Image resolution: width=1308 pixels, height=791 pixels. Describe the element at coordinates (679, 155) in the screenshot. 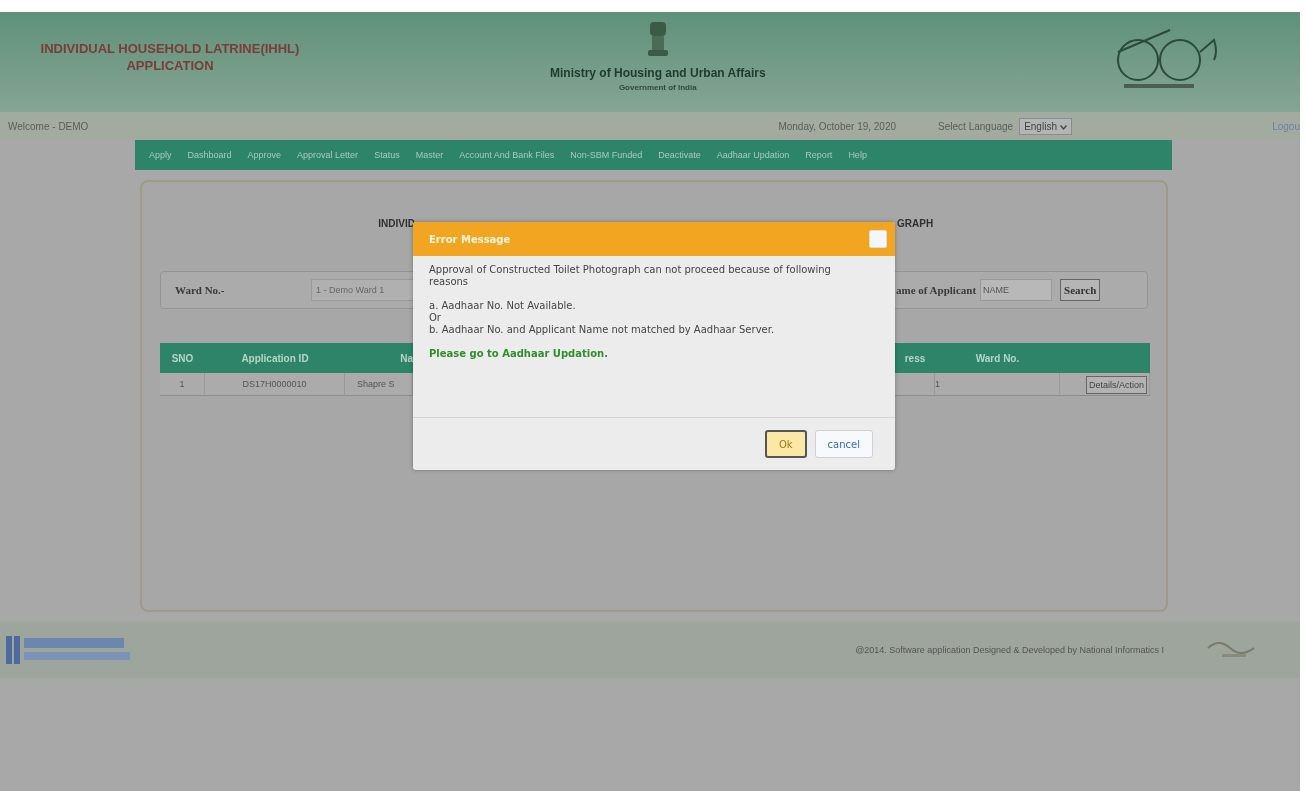

I see `nav-item: Deactivate` at that location.